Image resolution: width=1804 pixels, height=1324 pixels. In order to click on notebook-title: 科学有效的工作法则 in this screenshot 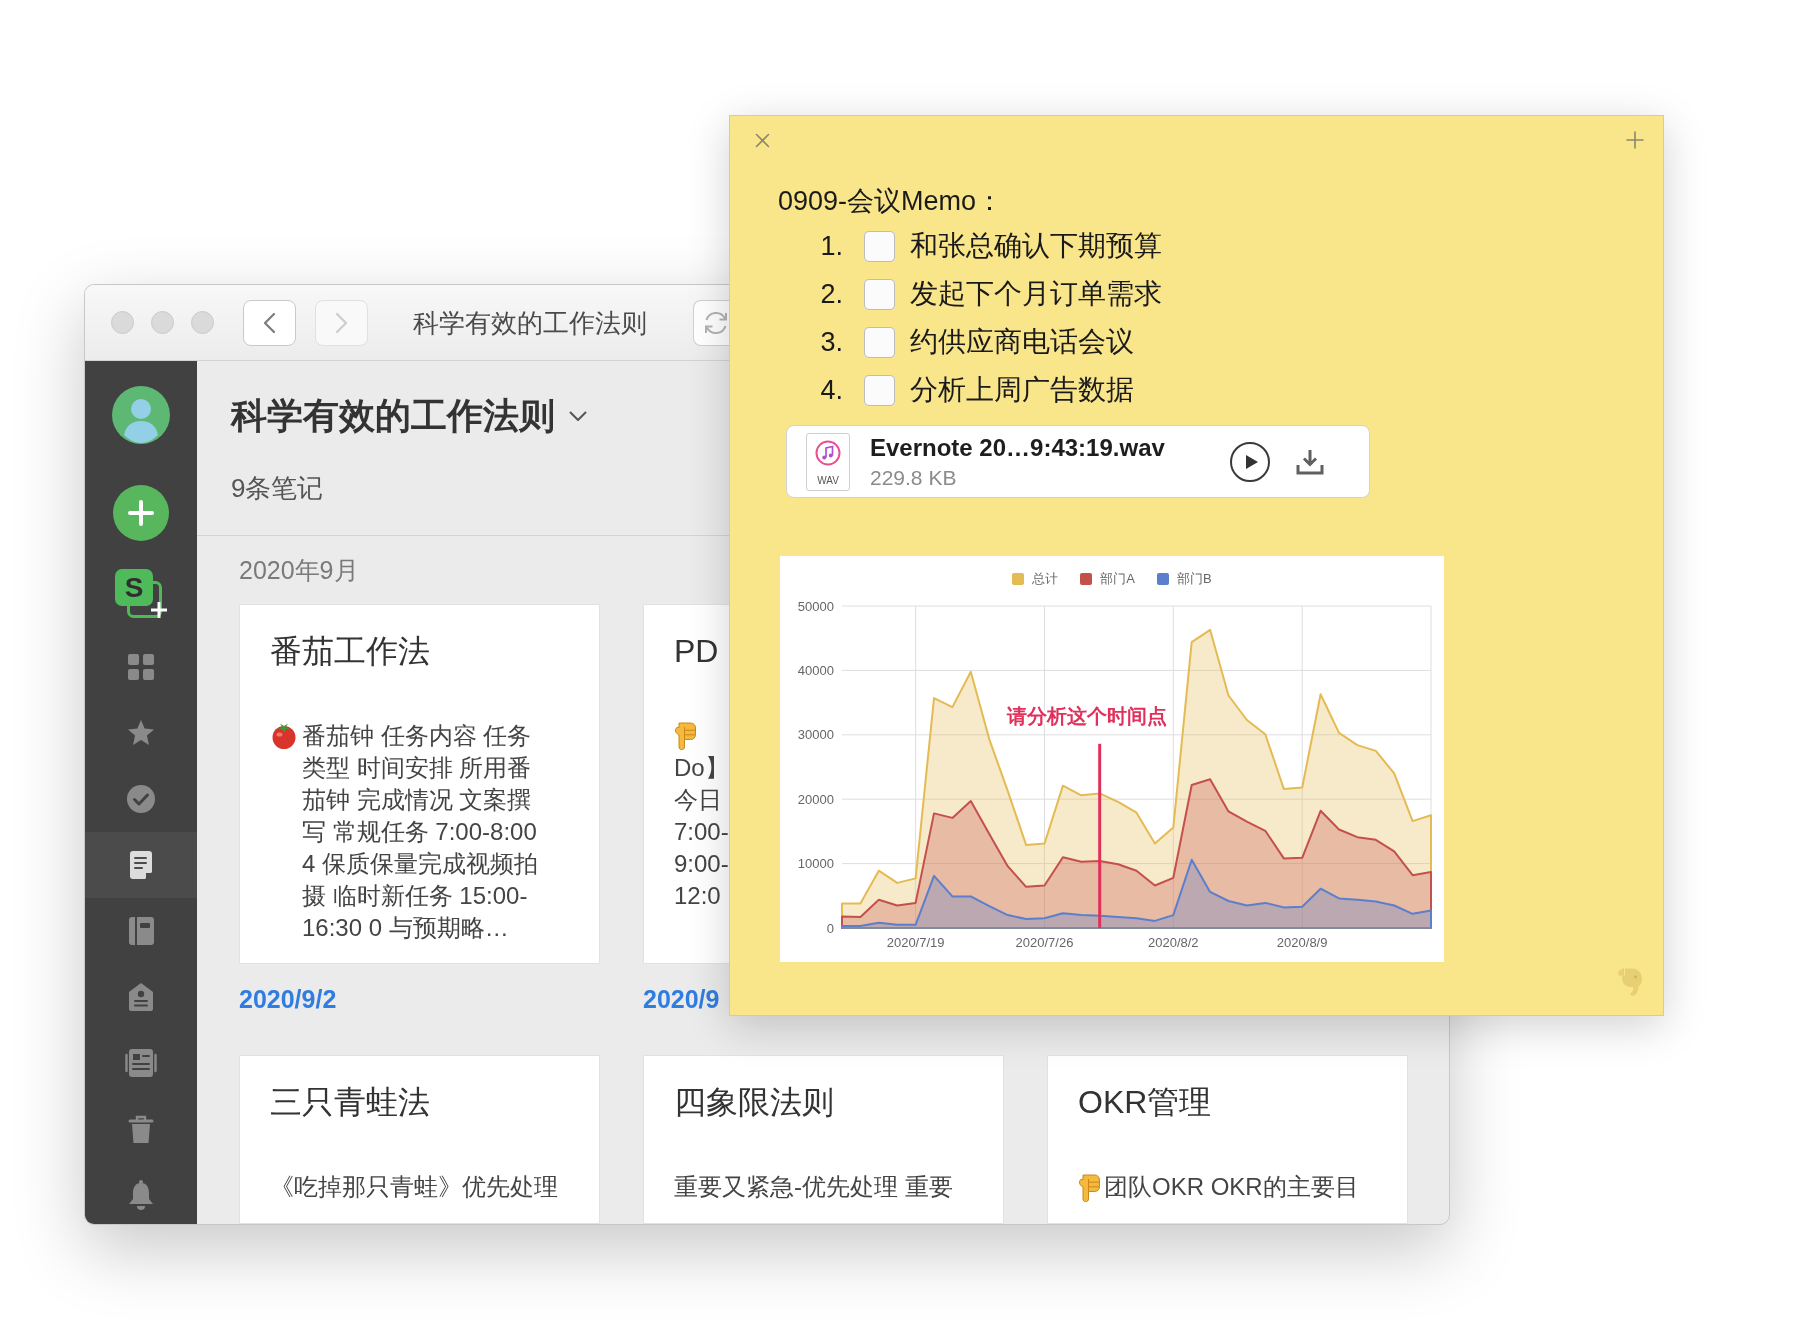, I will do `click(393, 416)`.